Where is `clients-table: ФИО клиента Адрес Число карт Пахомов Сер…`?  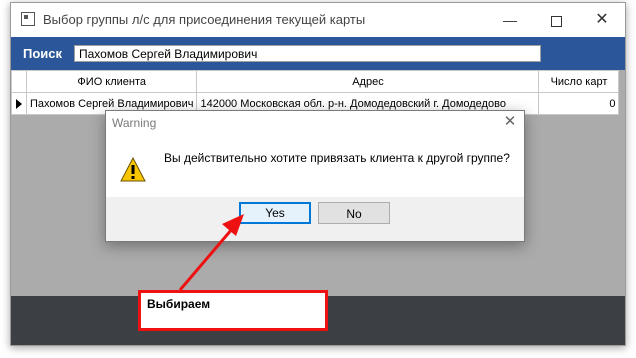 clients-table: ФИО клиента Адрес Число карт Пахомов Сер… is located at coordinates (315, 92).